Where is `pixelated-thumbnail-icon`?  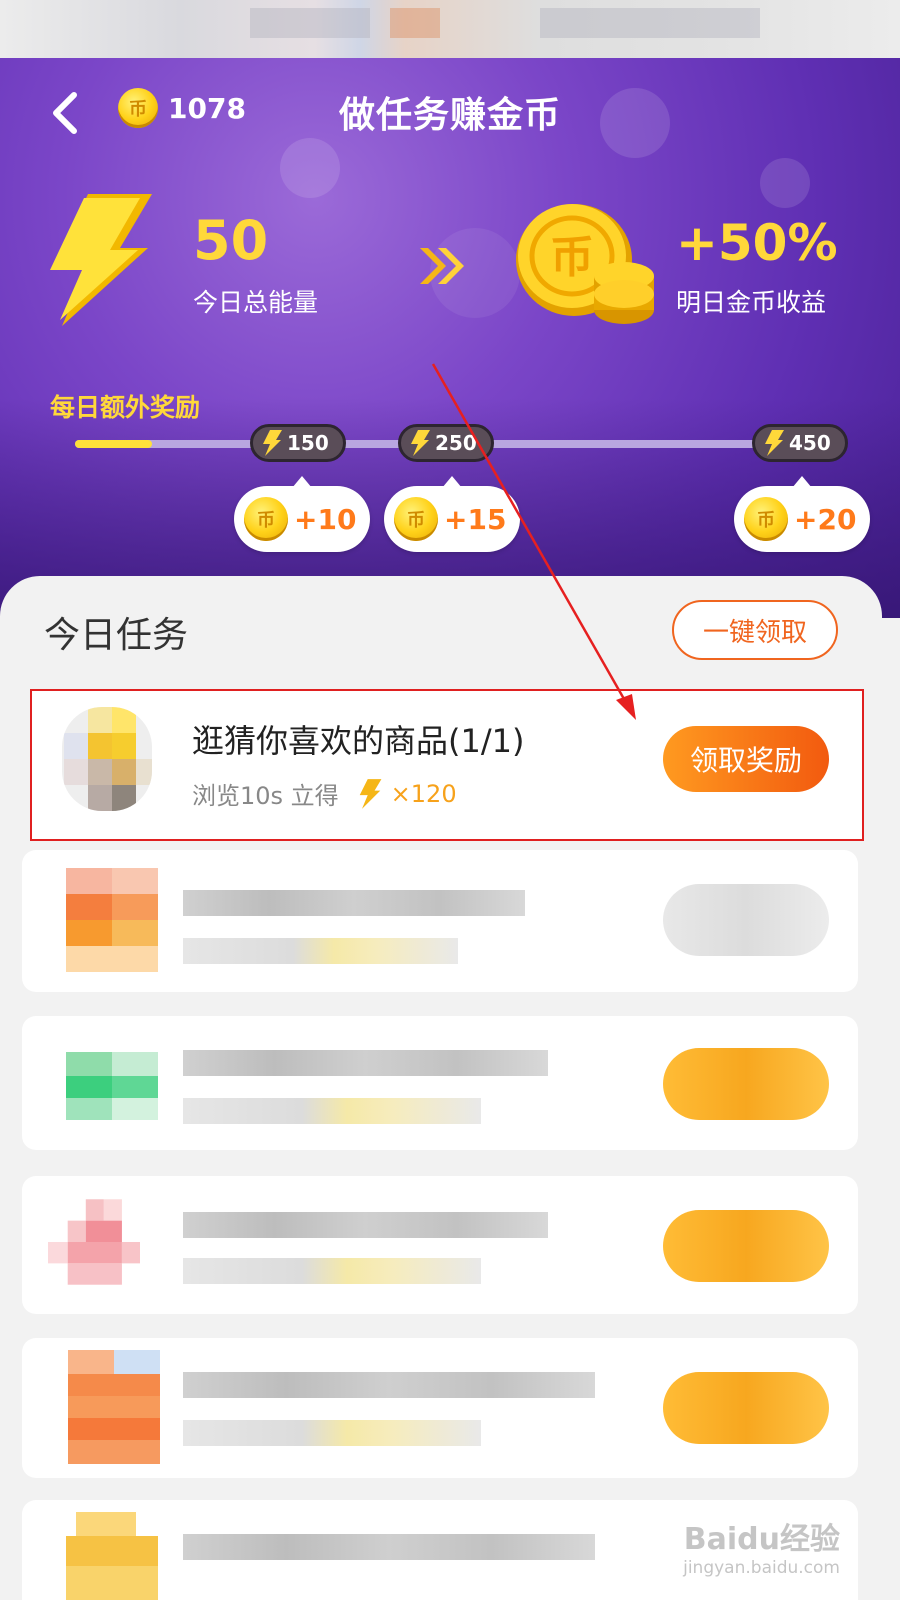 pixelated-thumbnail-icon is located at coordinates (107, 759).